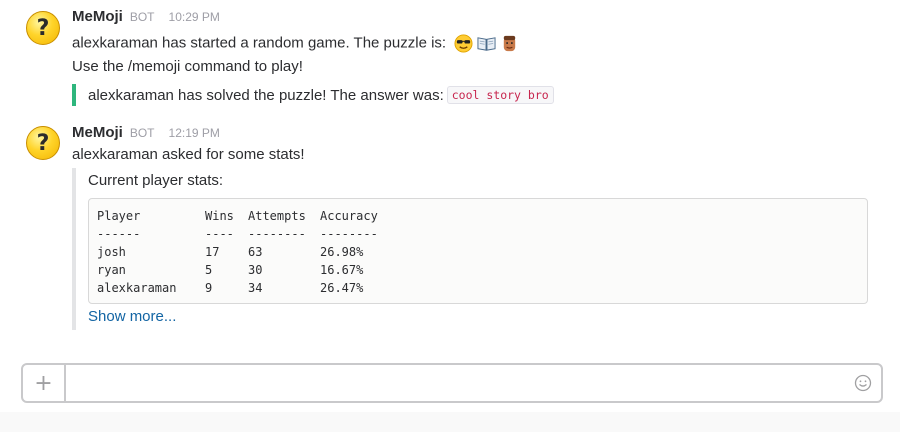  Describe the element at coordinates (863, 383) in the screenshot. I see `smiley-icon` at that location.